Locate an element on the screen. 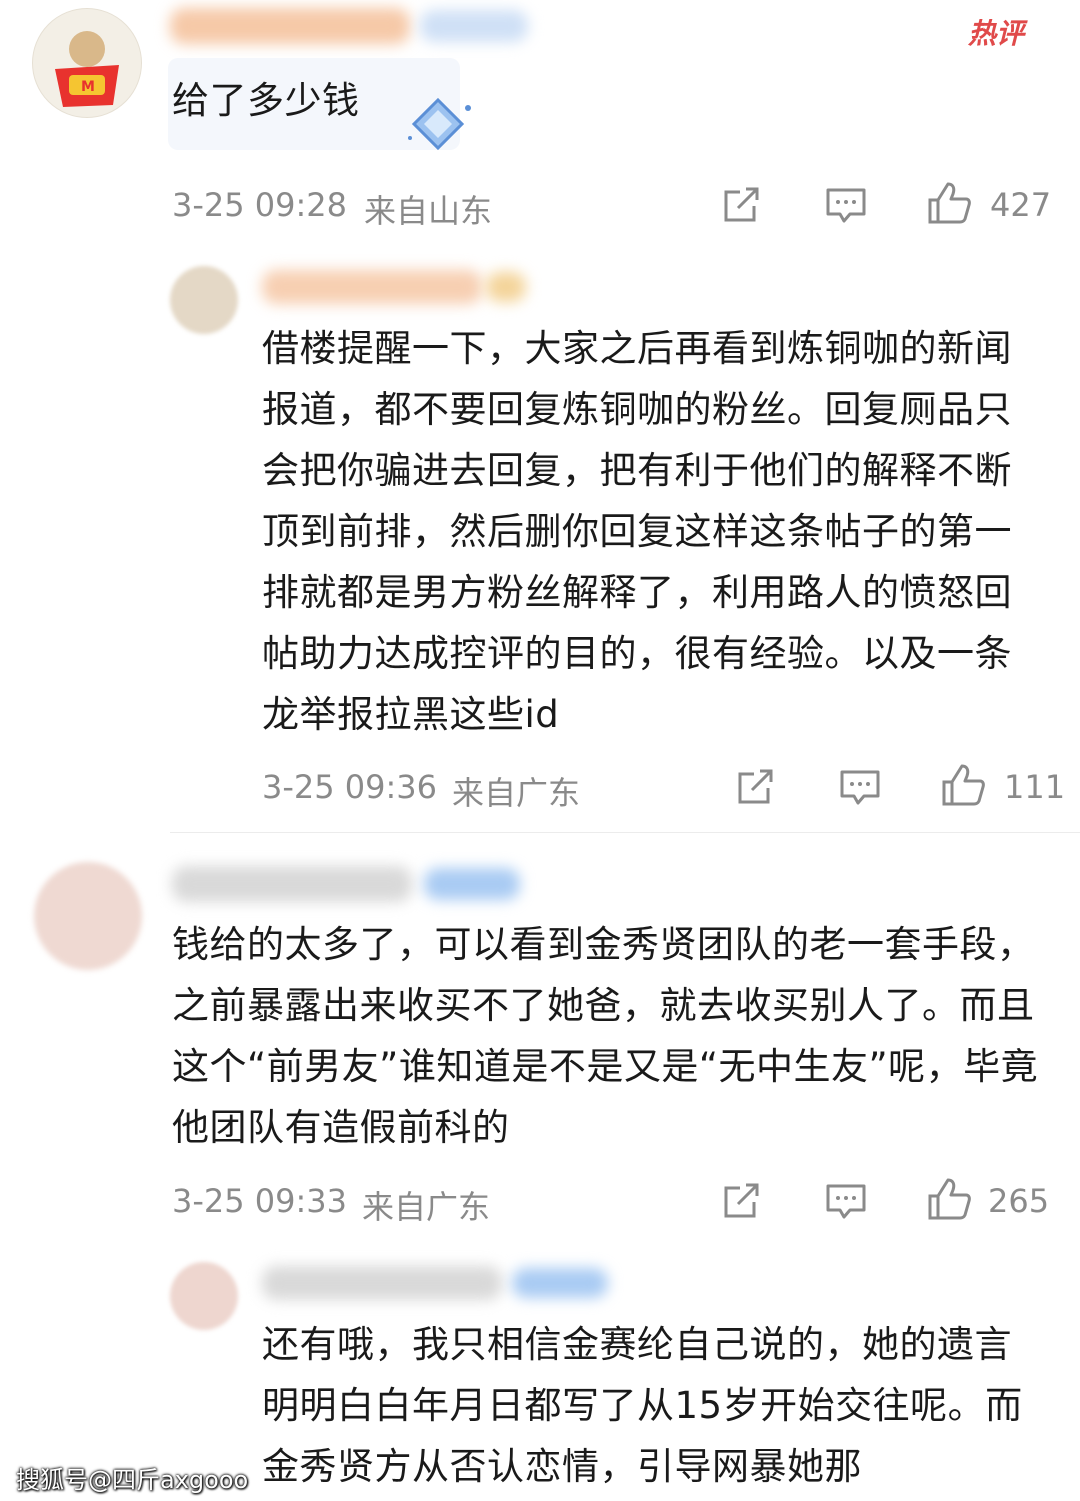  comment-location: 来自山东 is located at coordinates (428, 211).